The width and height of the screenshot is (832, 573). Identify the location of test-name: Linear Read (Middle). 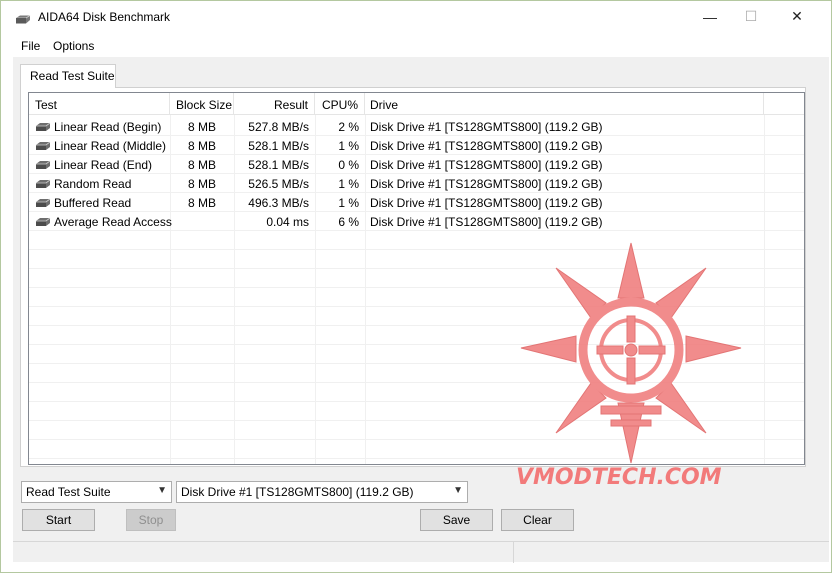
(110, 146).